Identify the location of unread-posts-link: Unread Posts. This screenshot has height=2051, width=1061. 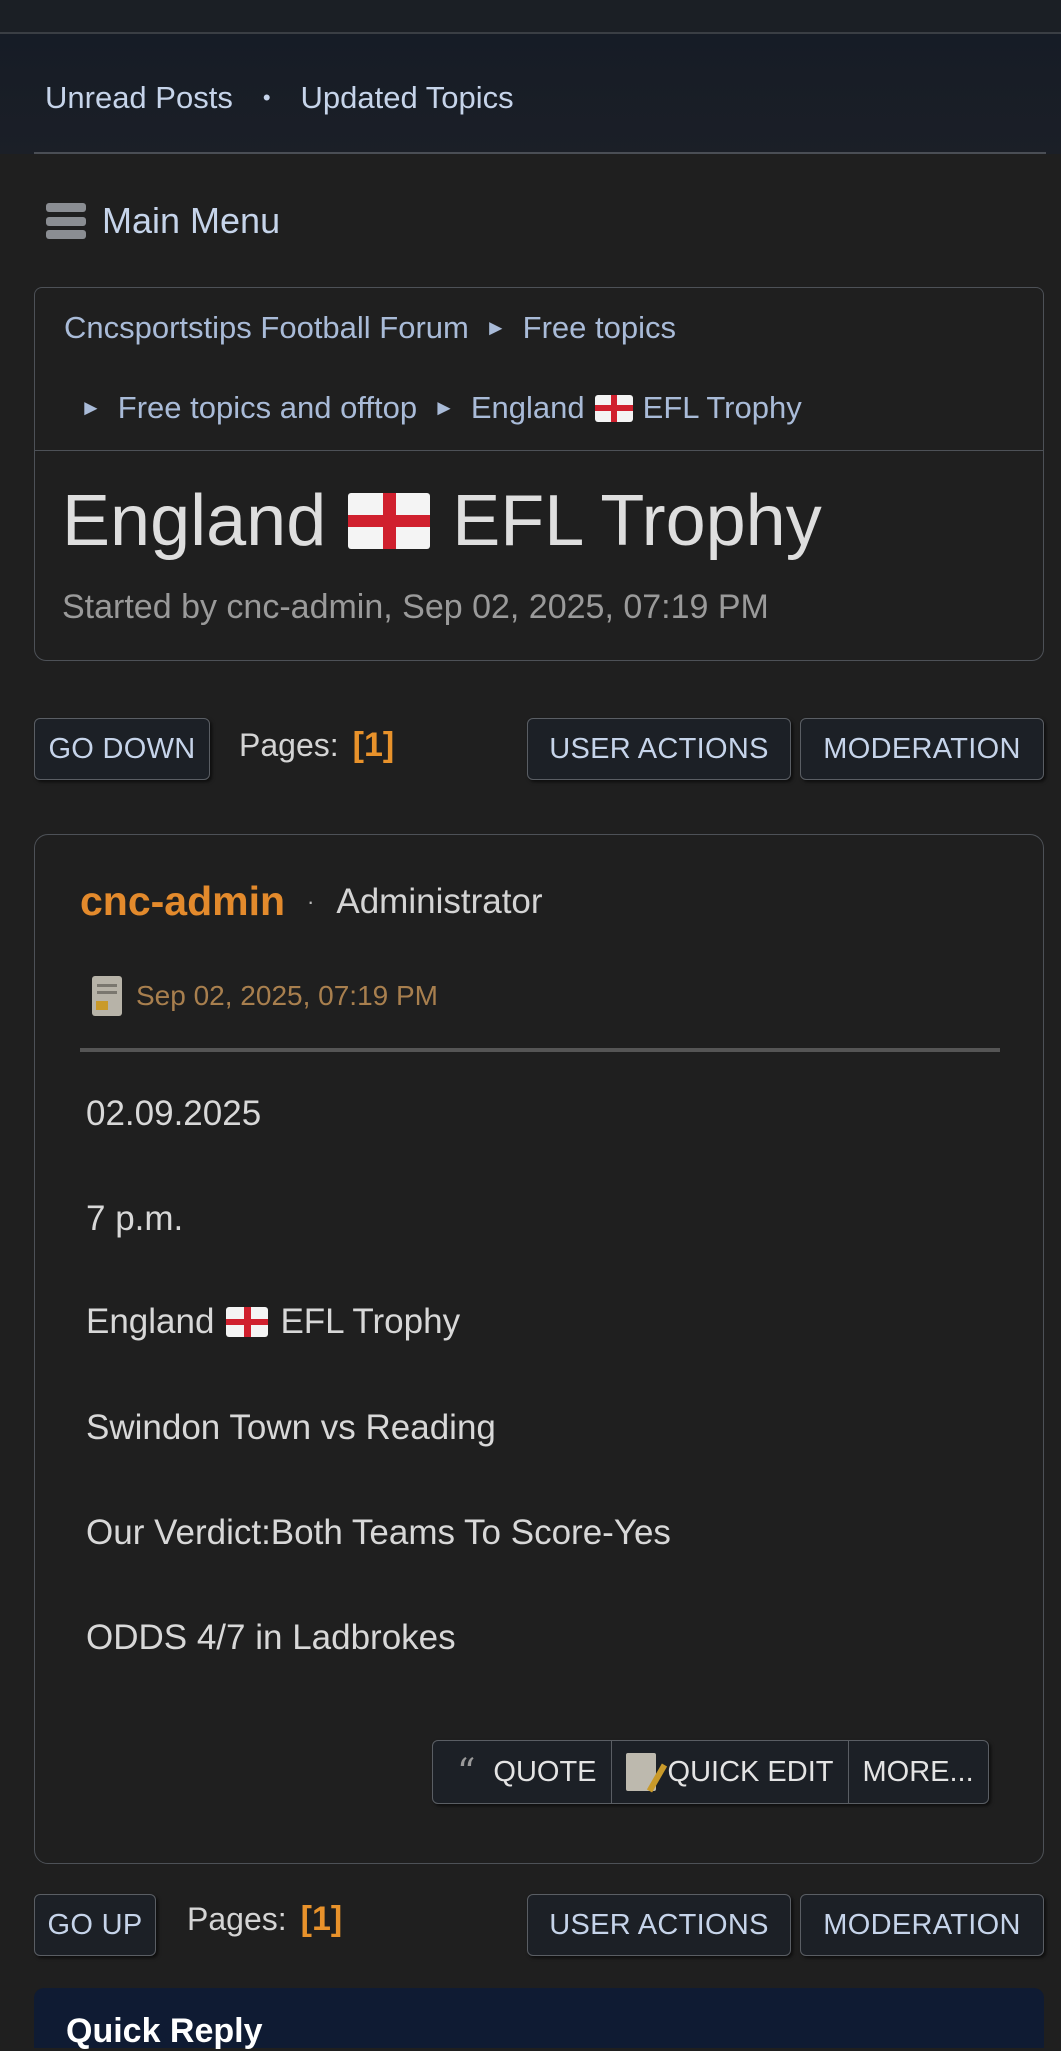
(139, 98).